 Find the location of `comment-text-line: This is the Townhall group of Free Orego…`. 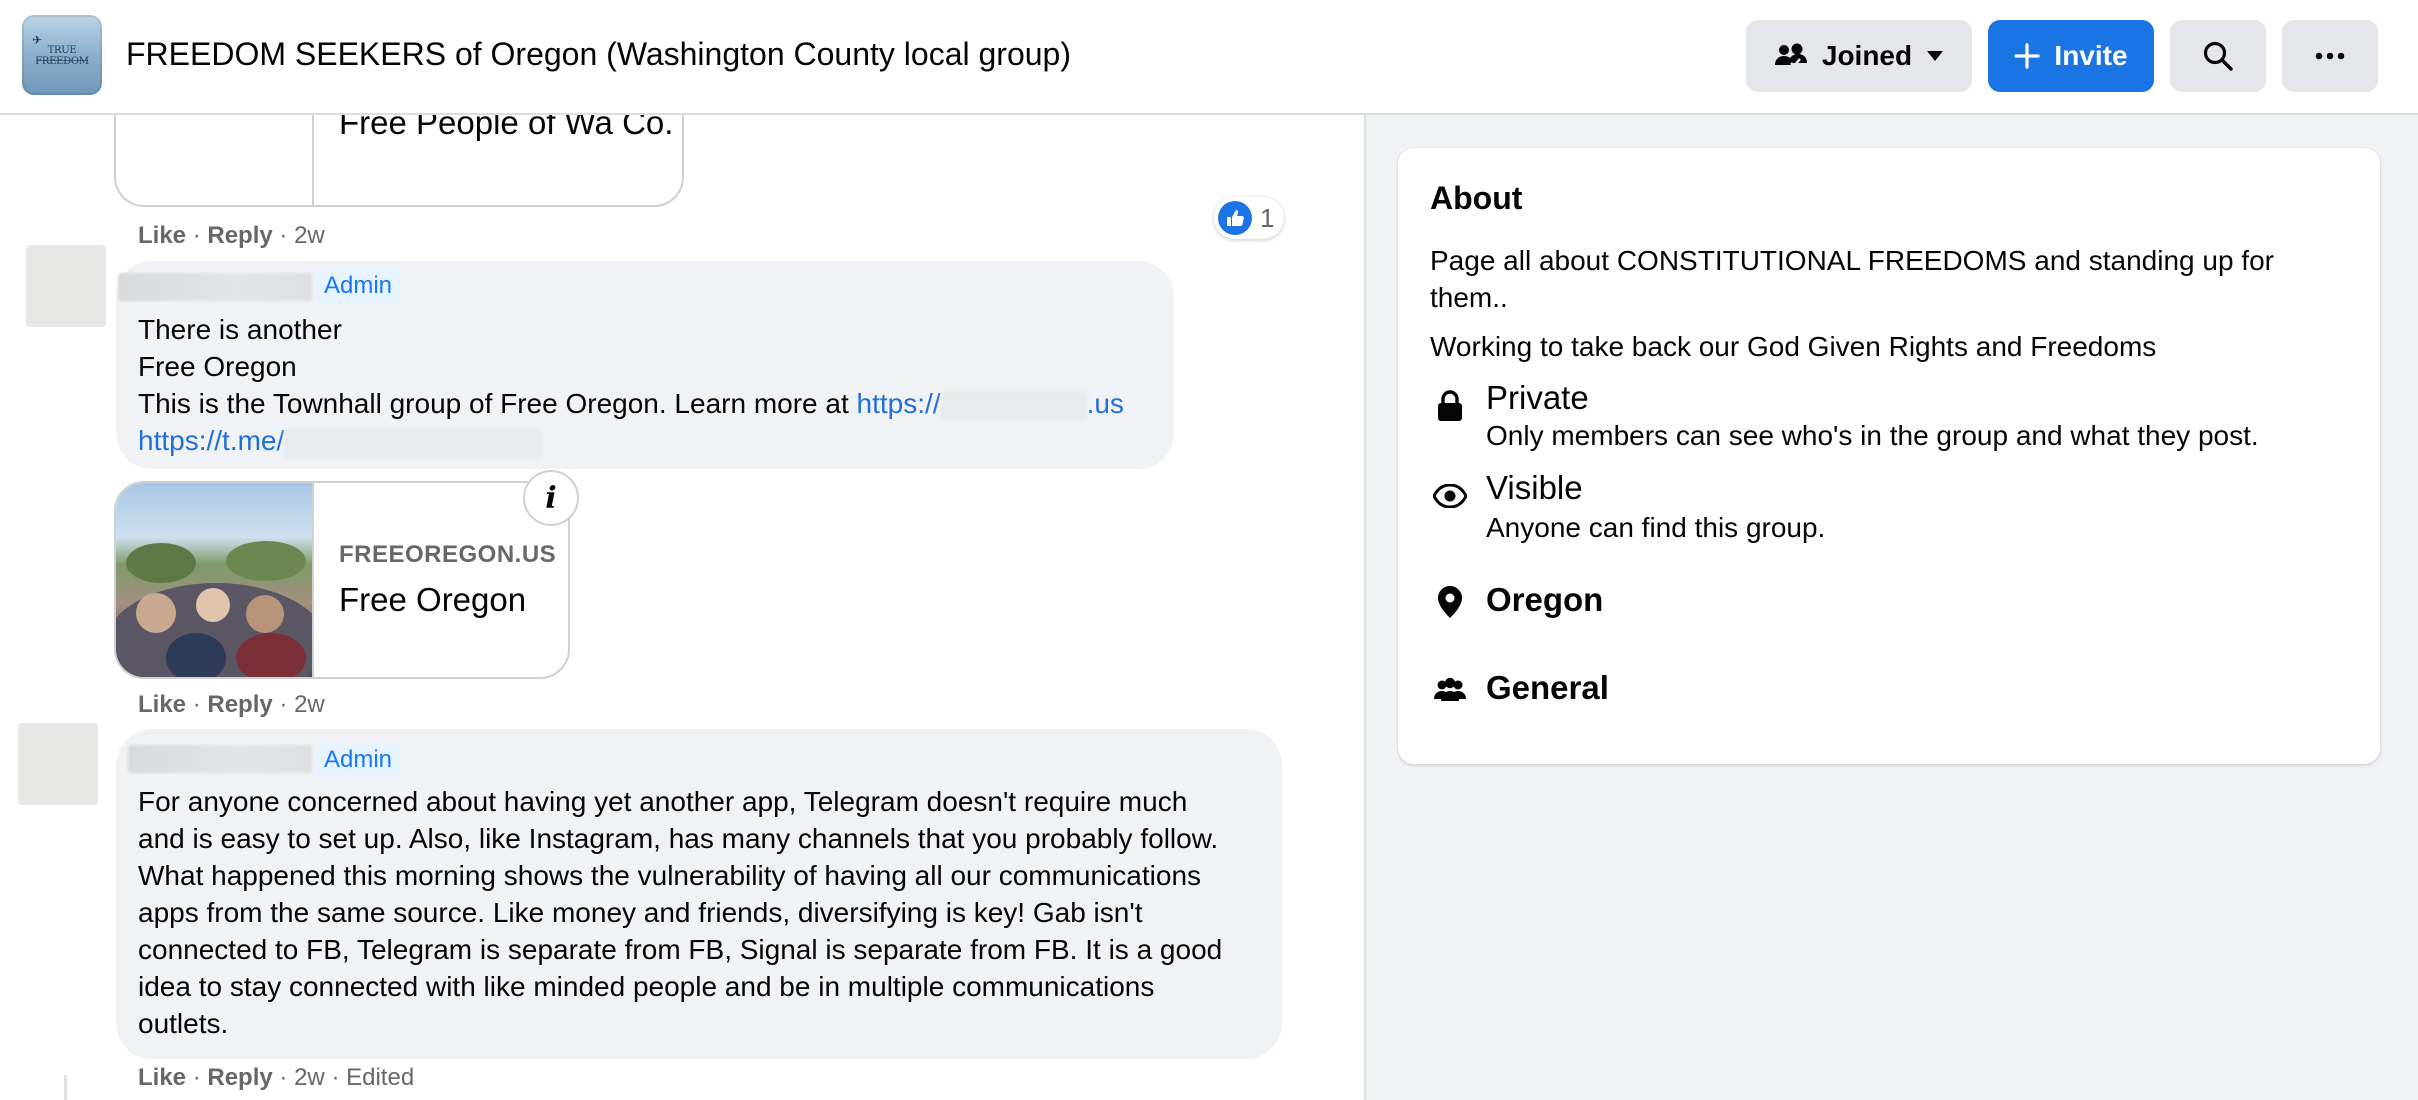

comment-text-line: This is the Townhall group of Free Orego… is located at coordinates (631, 403).